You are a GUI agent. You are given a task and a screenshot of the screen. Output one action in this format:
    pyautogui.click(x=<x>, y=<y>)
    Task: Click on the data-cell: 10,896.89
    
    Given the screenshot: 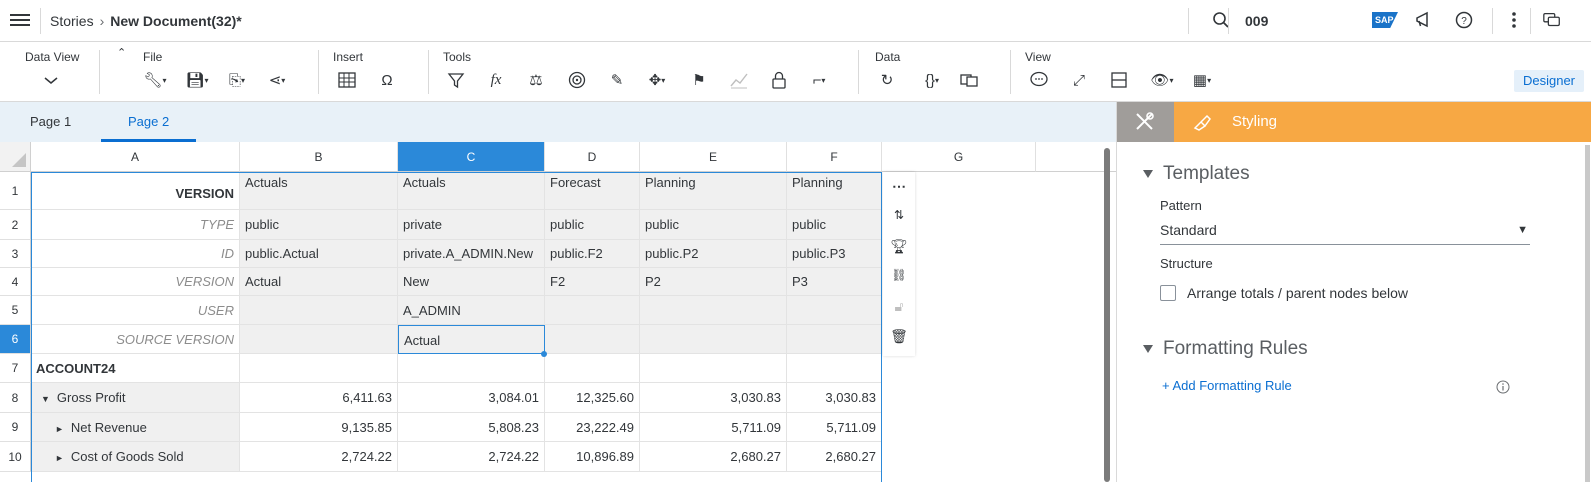 What is the action you would take?
    pyautogui.click(x=592, y=457)
    